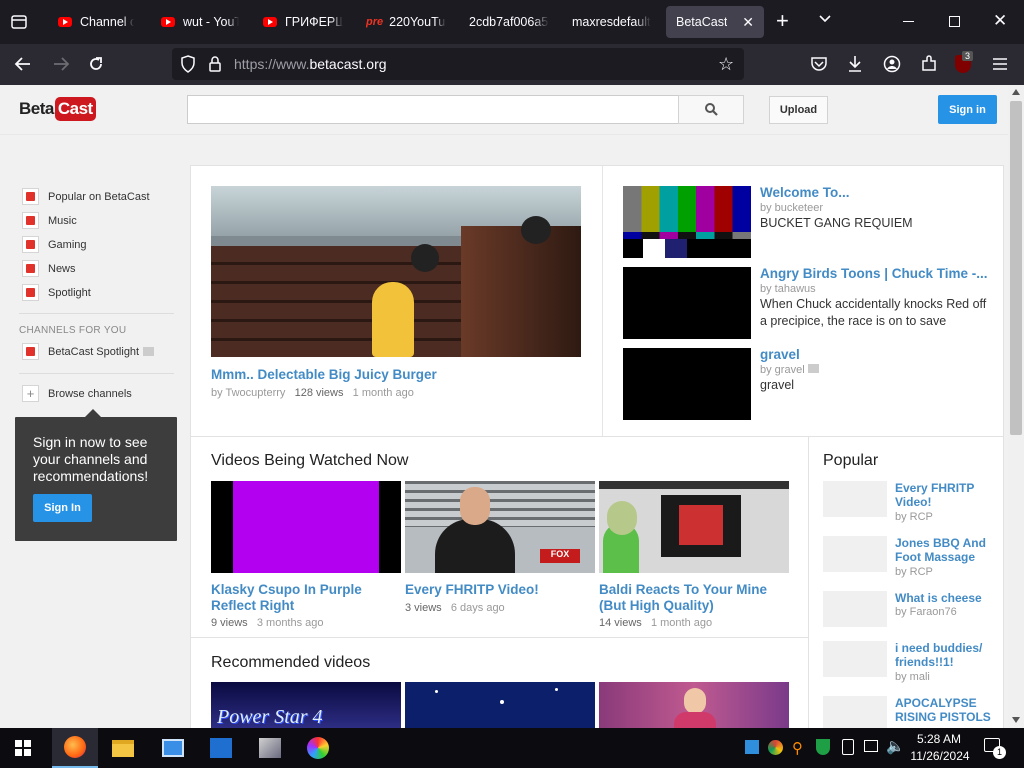  Describe the element at coordinates (715, 22) in the screenshot. I see `tab-betacast-active: BetaCast ✕` at that location.